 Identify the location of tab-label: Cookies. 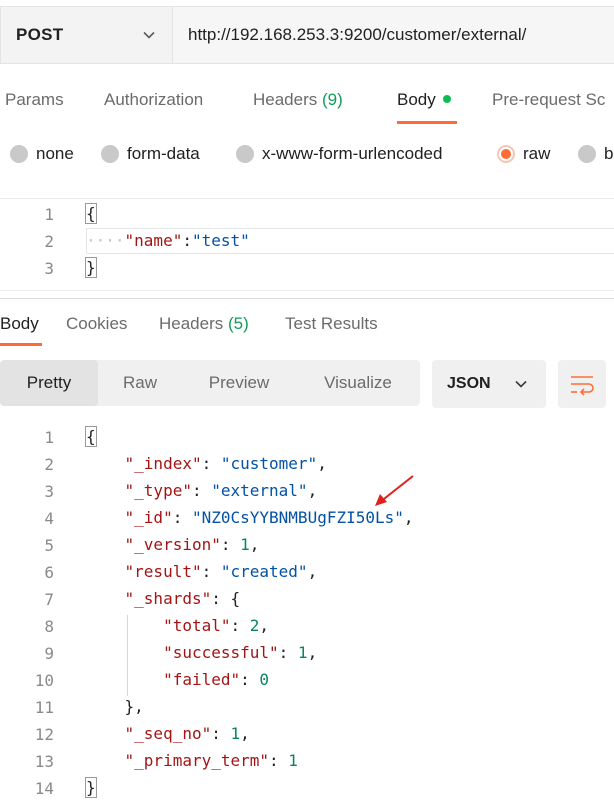
(97, 323).